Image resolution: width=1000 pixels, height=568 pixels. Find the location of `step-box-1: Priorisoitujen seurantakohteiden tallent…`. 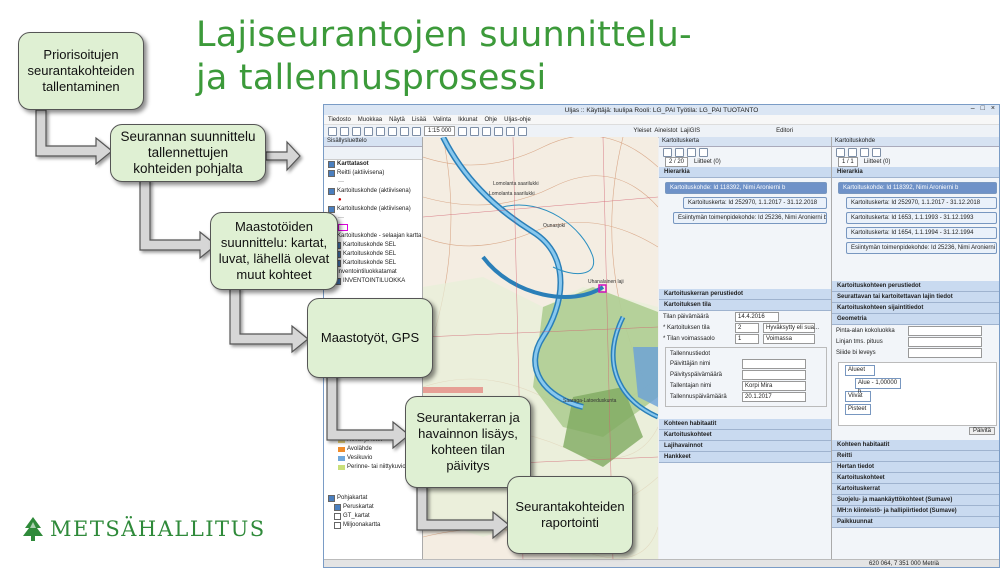

step-box-1: Priorisoitujen seurantakohteiden tallent… is located at coordinates (81, 71).